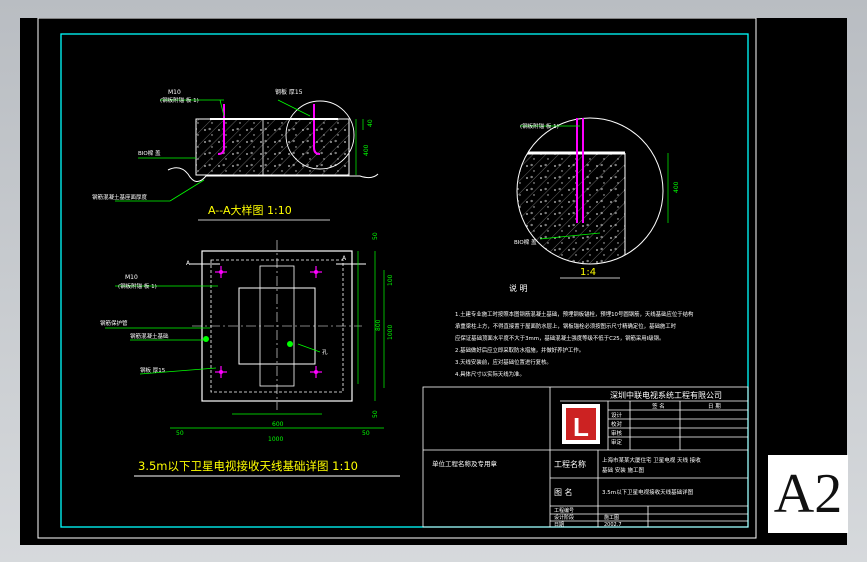 This screenshot has height=562, width=867. I want to click on plan-label-drain: 钢筋混凝土基础, so click(149, 336).